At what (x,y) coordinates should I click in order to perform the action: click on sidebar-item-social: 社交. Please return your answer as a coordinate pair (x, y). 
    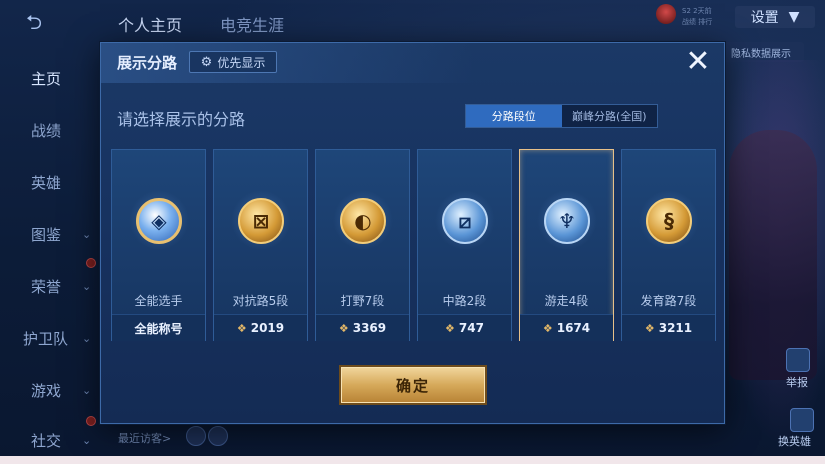
    Looking at the image, I should click on (46, 440).